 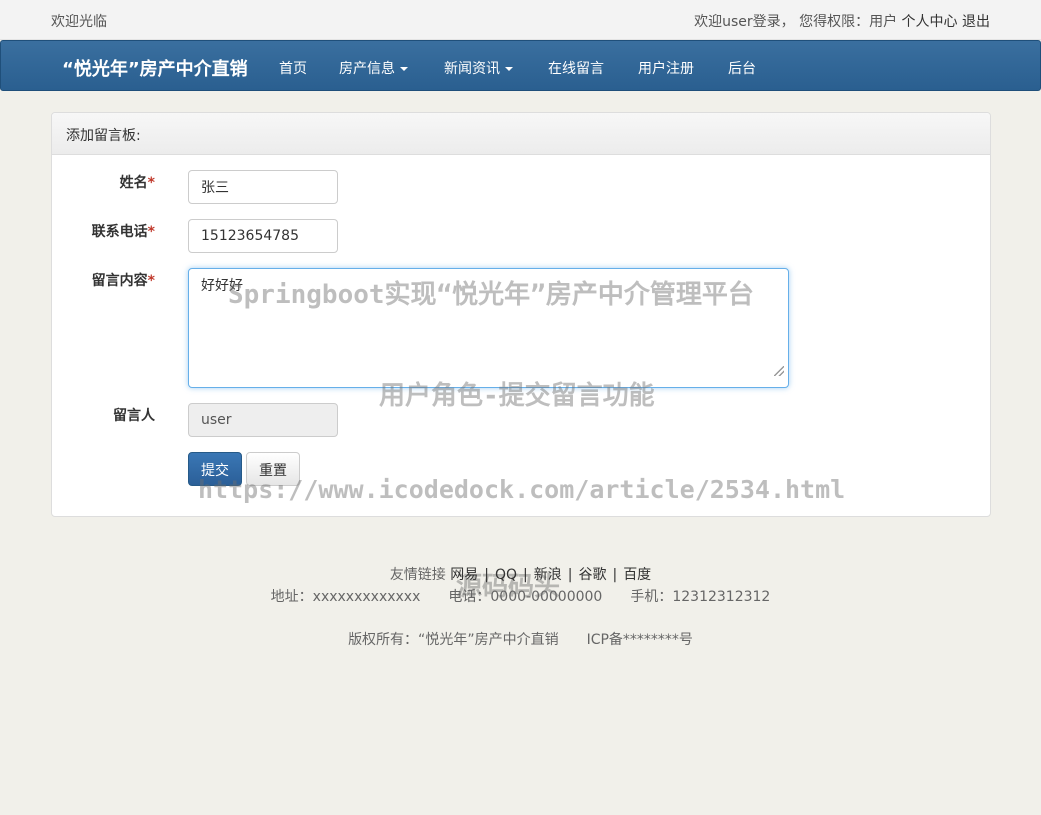 What do you see at coordinates (488, 328) in the screenshot?
I see `content-textarea: 好好好` at bounding box center [488, 328].